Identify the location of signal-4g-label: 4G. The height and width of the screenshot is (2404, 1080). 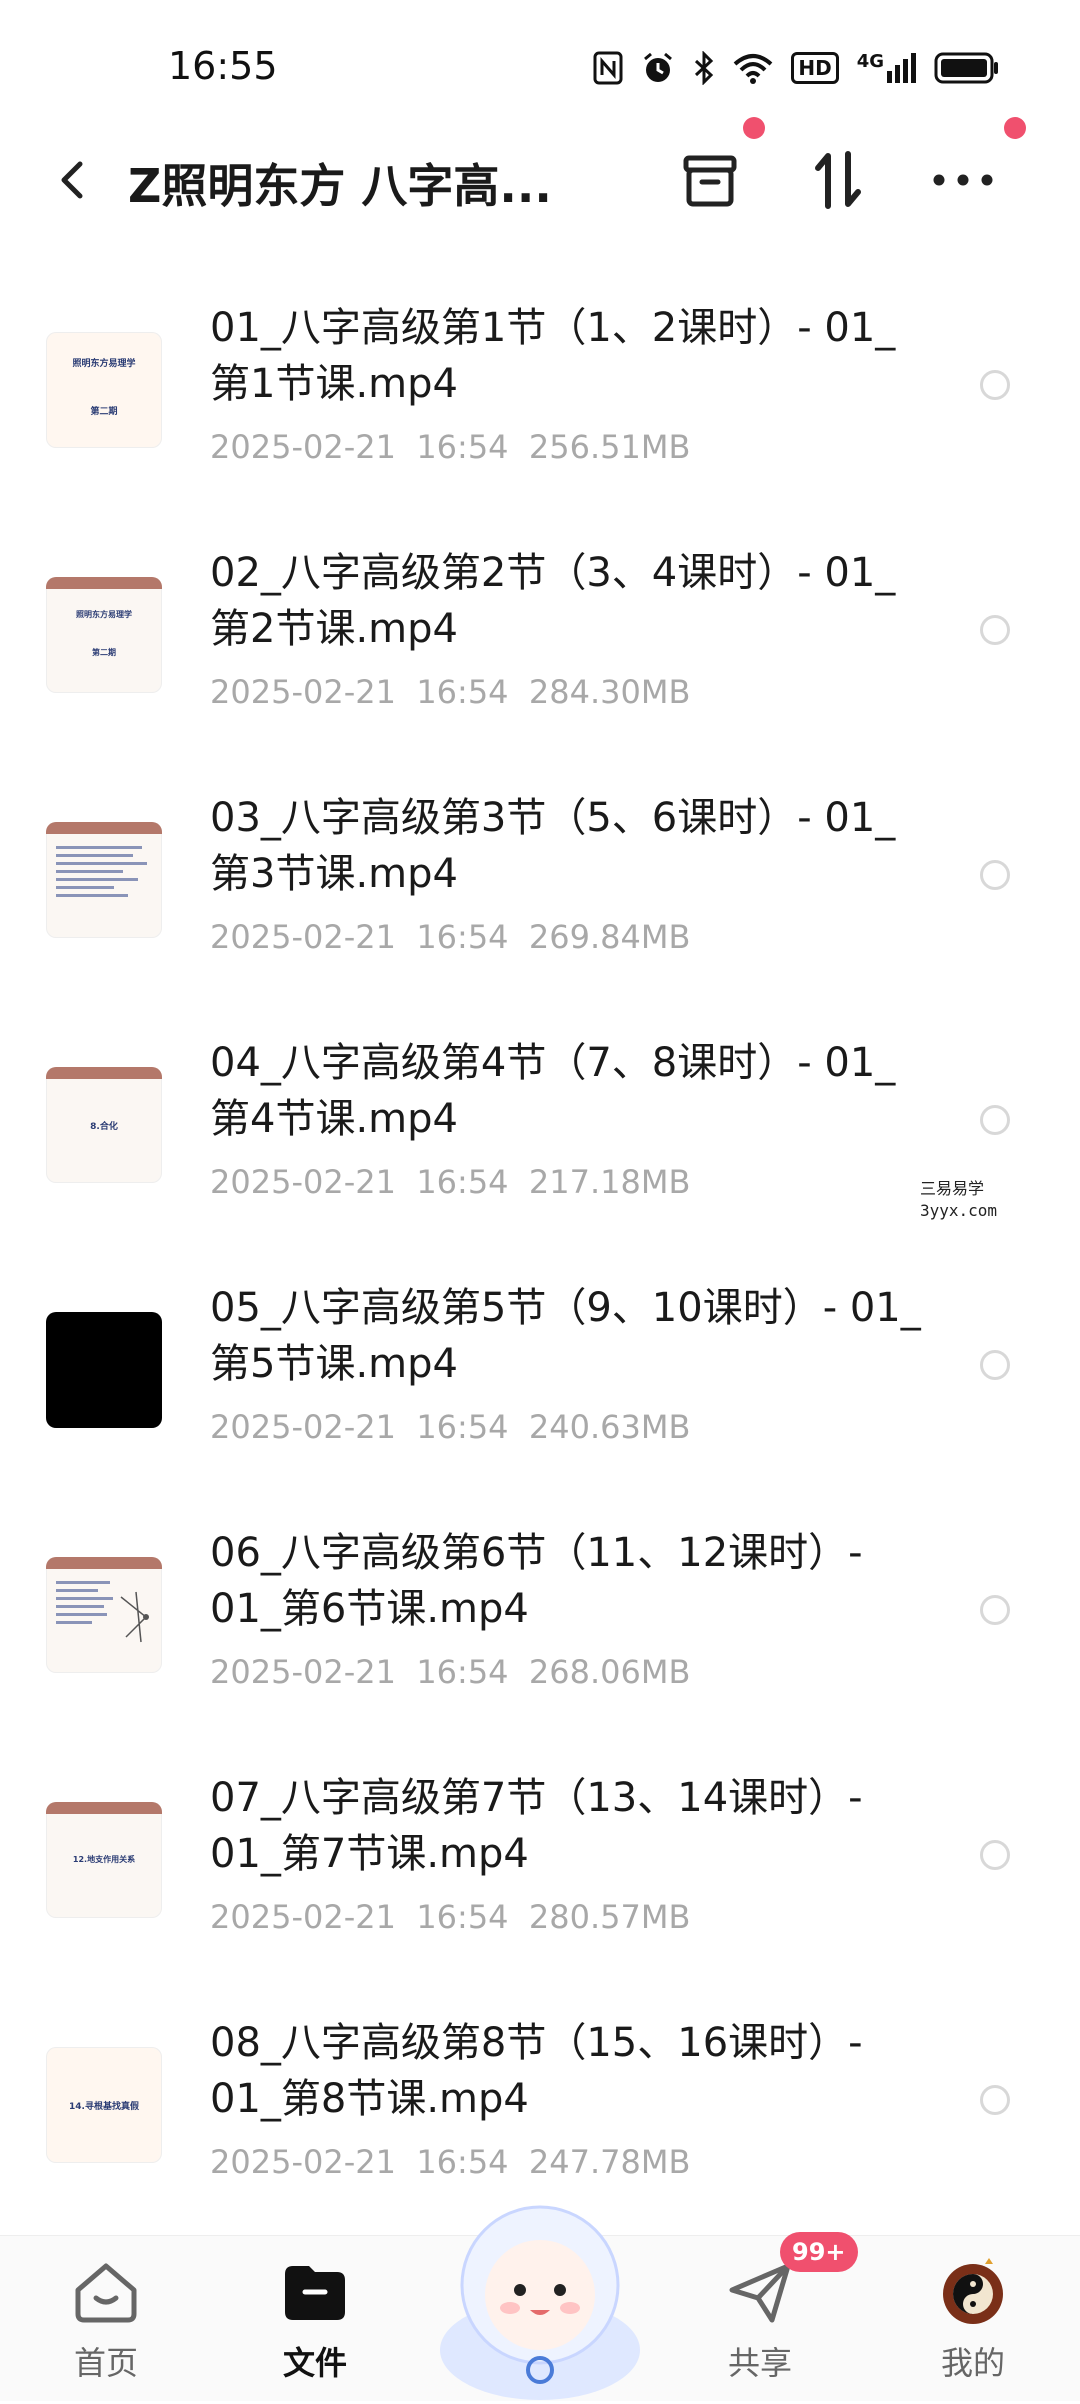
(870, 61).